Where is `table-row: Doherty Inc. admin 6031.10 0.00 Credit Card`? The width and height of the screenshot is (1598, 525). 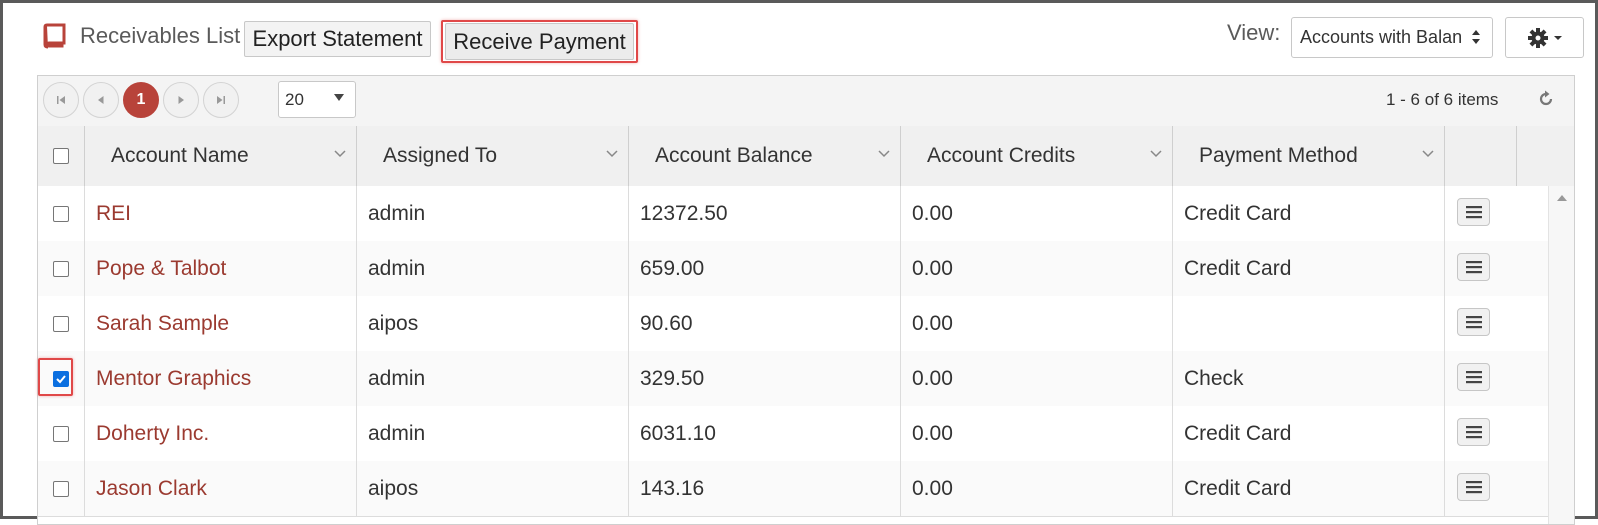 table-row: Doherty Inc. admin 6031.10 0.00 Credit Card is located at coordinates (793, 434).